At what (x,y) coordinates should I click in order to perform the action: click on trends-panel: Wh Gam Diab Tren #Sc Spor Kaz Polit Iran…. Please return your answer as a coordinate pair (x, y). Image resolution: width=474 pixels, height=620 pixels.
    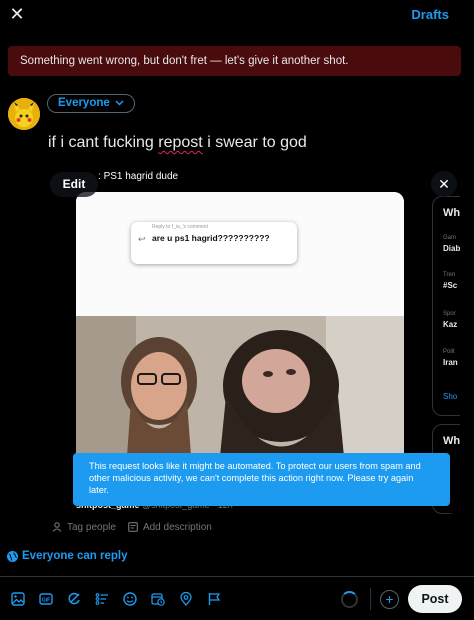
    Looking at the image, I should click on (446, 306).